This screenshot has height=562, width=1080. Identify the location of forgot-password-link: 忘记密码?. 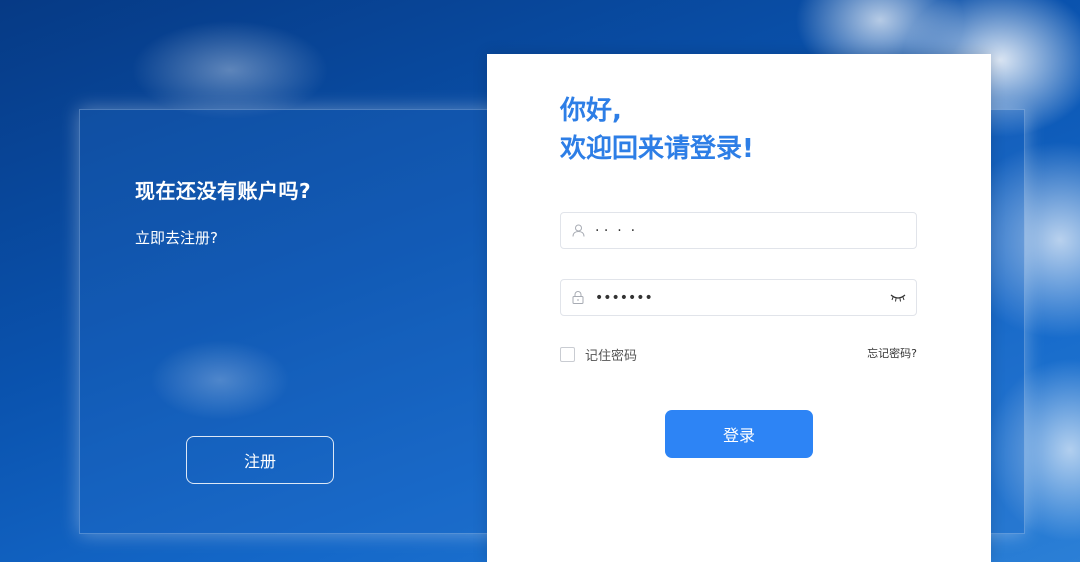
(892, 353).